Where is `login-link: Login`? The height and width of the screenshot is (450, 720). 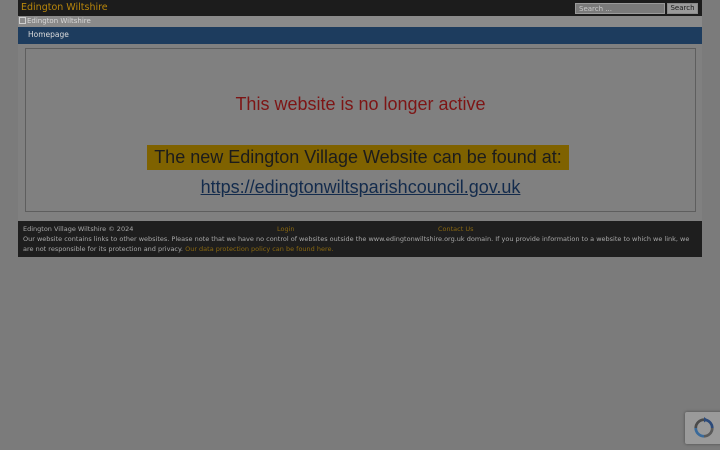 login-link: Login is located at coordinates (286, 230).